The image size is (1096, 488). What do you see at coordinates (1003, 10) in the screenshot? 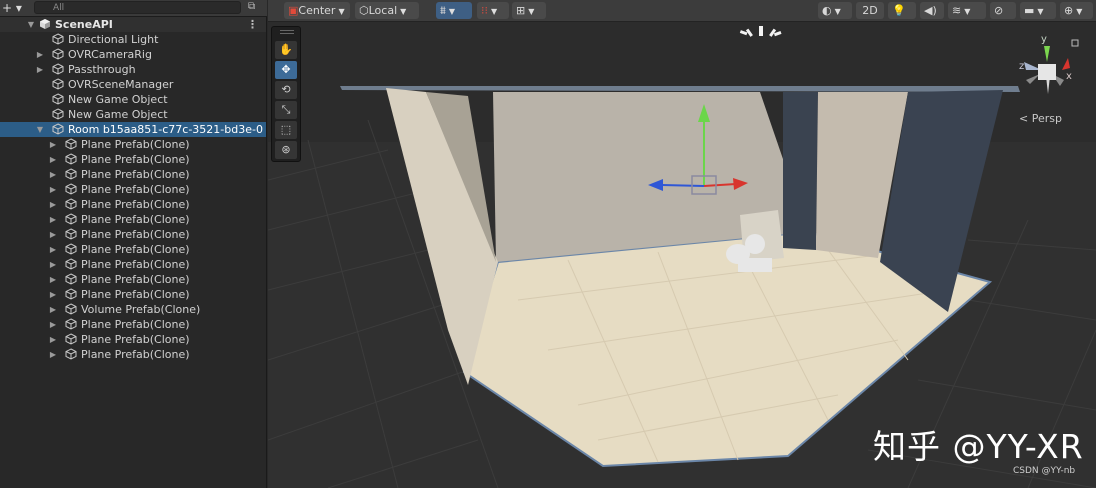
I see `visibility-toggle-icon: ⊘` at bounding box center [1003, 10].